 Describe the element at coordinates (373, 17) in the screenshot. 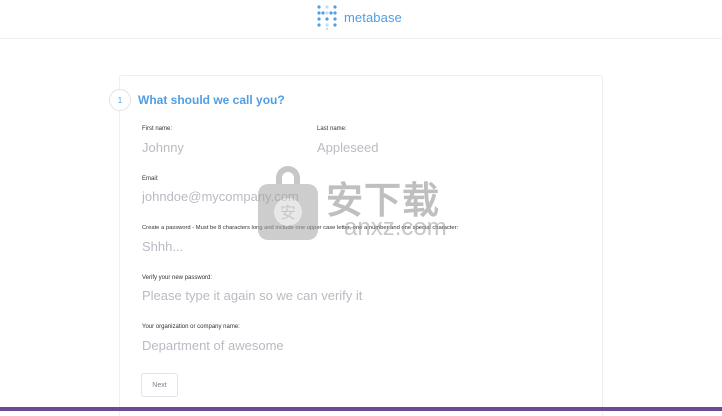

I see `brand-name: metabase` at that location.